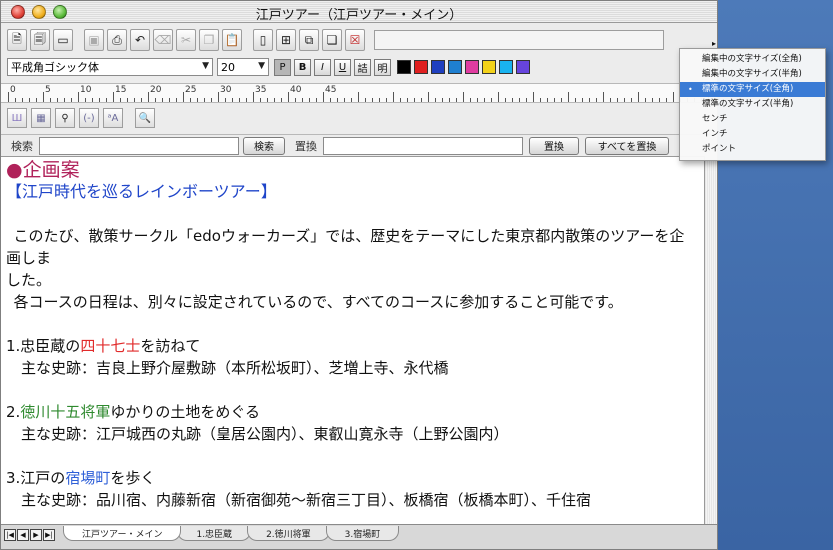  What do you see at coordinates (63, 40) in the screenshot?
I see `open-folder-icon: ▭` at bounding box center [63, 40].